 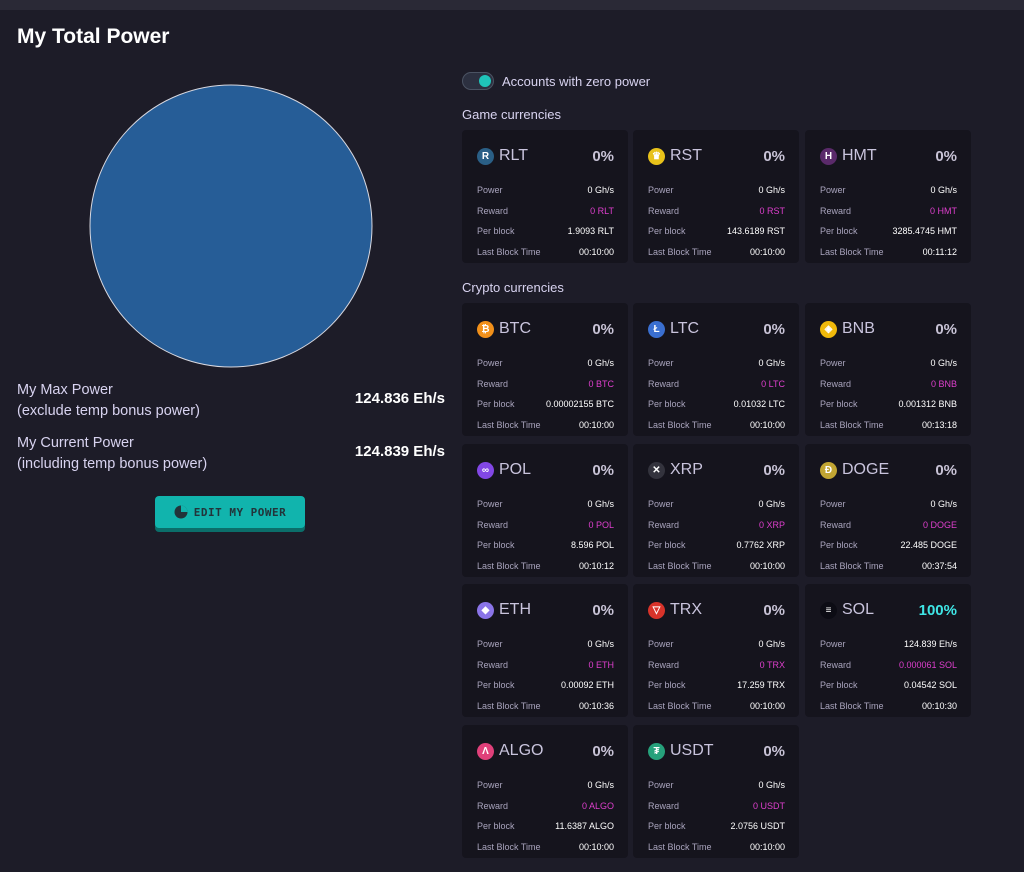 I want to click on card-header: Ð DOGE 0%, so click(x=888, y=469).